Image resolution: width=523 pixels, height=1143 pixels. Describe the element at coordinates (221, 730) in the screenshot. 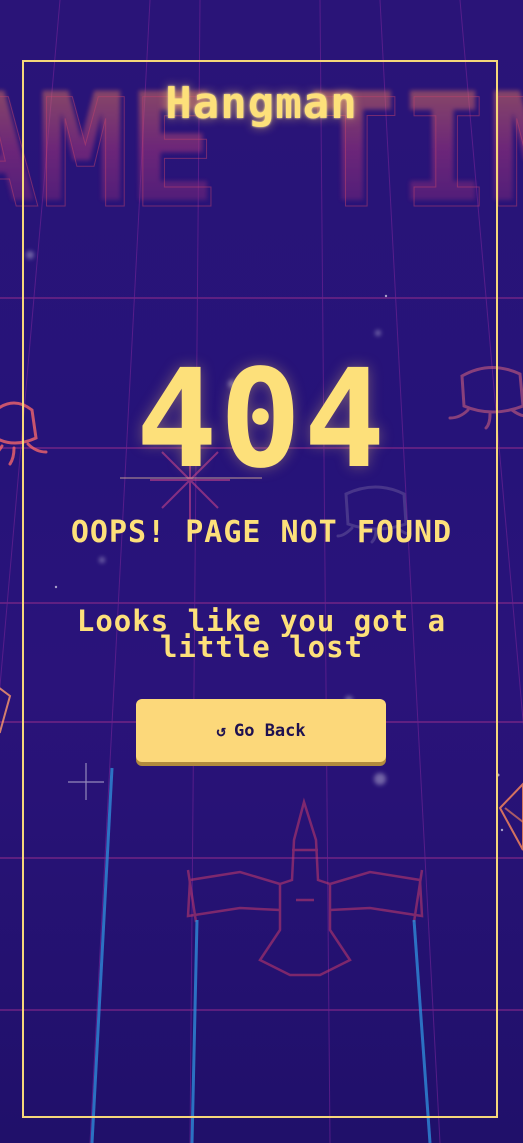

I see `undo-arrow-icon: ↺` at that location.